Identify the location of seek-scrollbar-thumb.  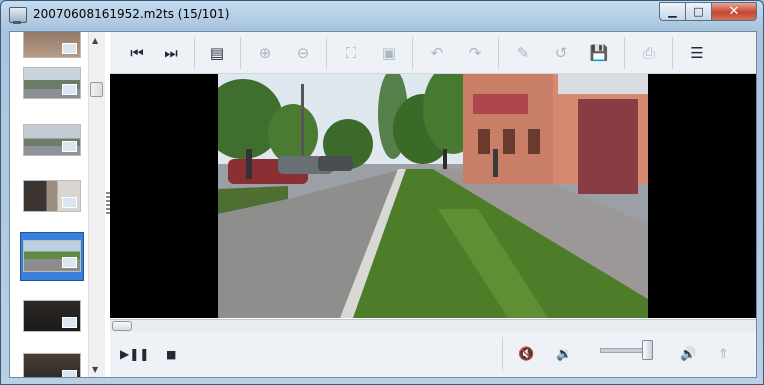
(122, 326).